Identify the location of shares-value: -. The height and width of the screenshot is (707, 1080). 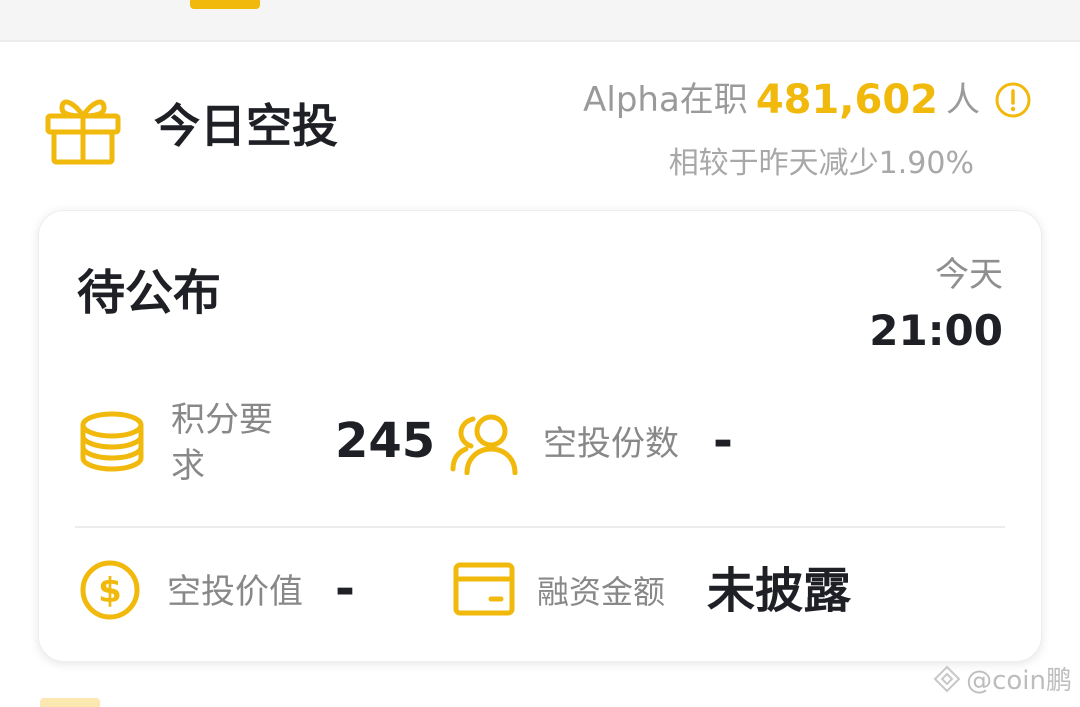
(723, 441).